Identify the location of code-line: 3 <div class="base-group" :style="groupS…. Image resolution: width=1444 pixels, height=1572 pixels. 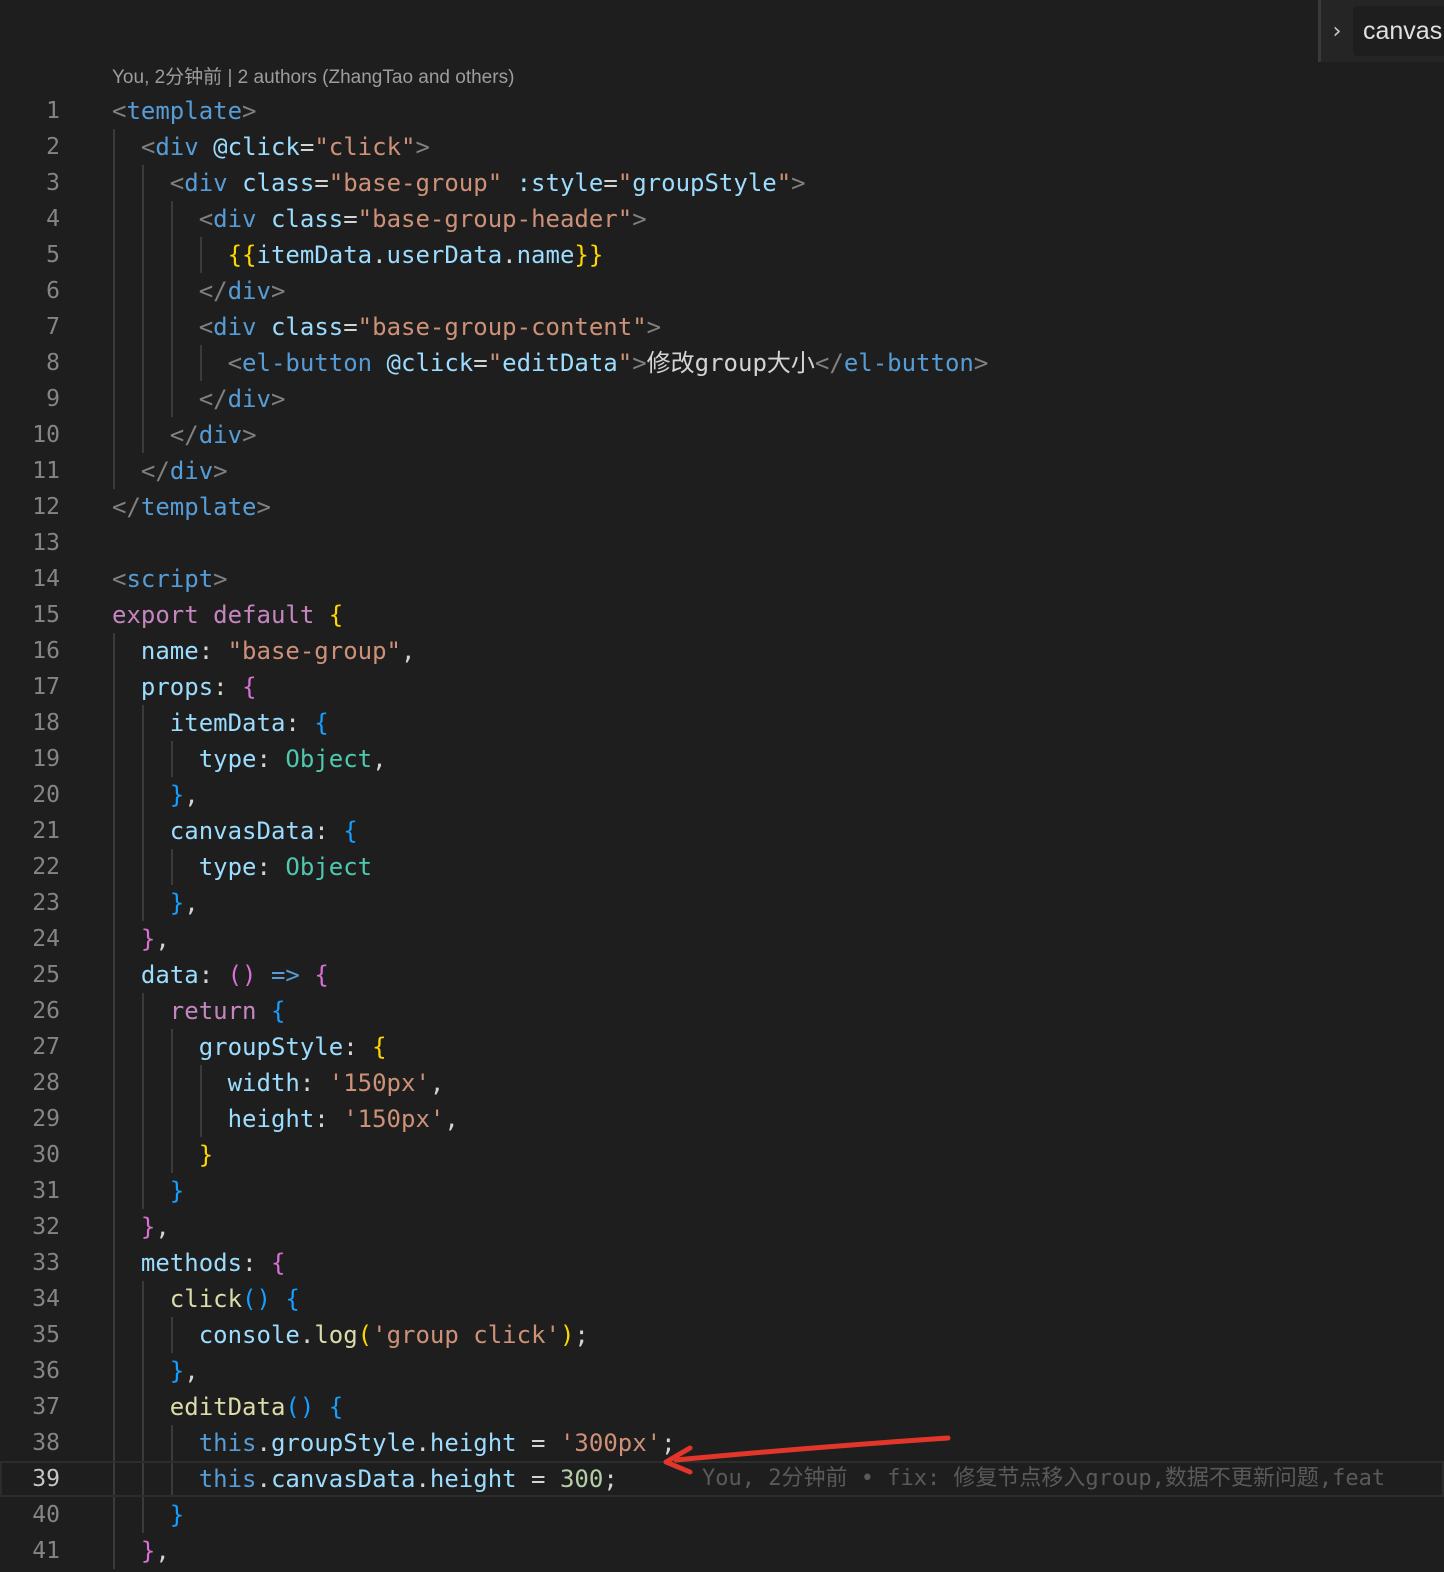
(722, 183).